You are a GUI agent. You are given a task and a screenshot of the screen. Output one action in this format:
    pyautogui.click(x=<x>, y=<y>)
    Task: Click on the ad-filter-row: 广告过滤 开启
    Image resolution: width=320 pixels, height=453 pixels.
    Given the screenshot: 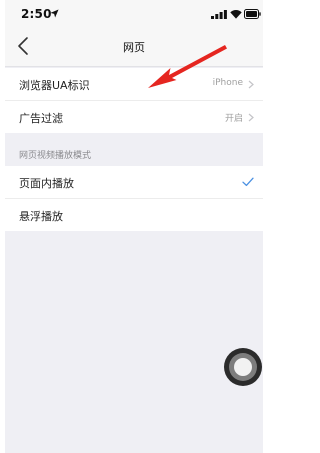 What is the action you would take?
    pyautogui.click(x=134, y=117)
    